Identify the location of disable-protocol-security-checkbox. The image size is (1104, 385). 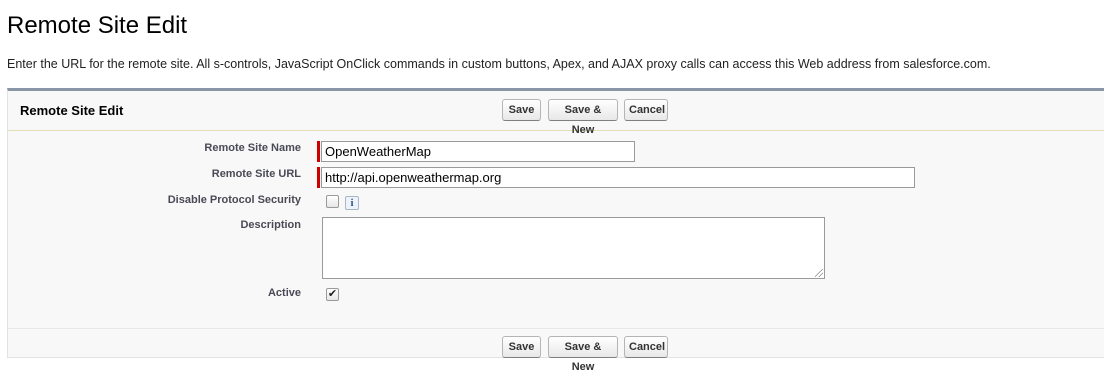
(332, 201).